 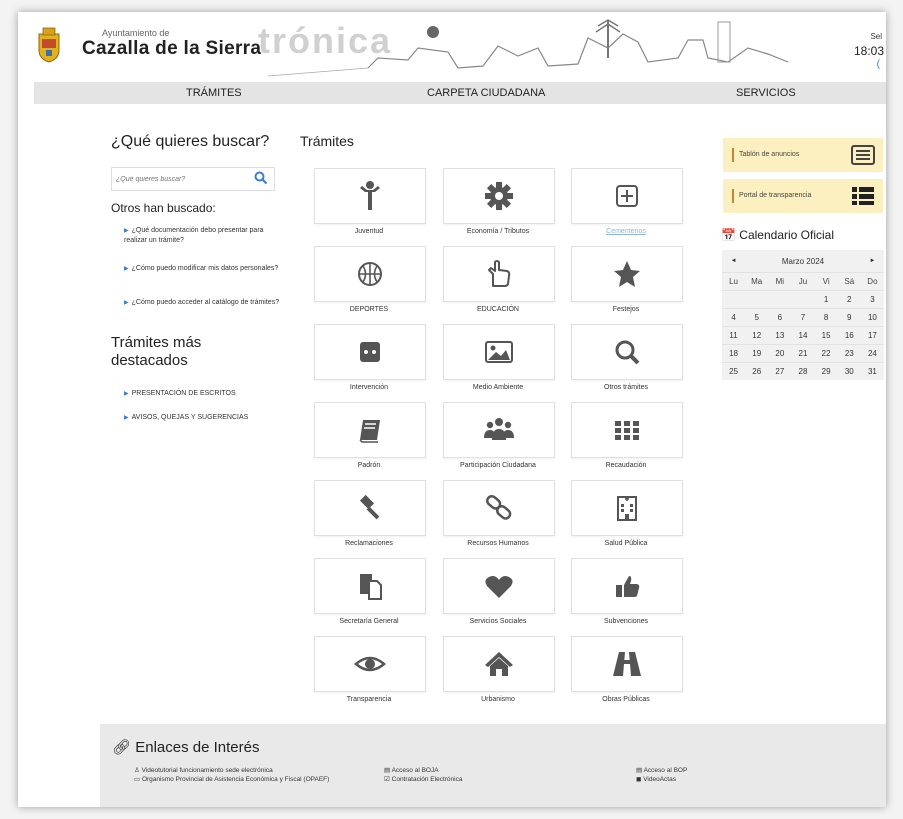 What do you see at coordinates (803, 371) in the screenshot?
I see `calendar-day: 28` at bounding box center [803, 371].